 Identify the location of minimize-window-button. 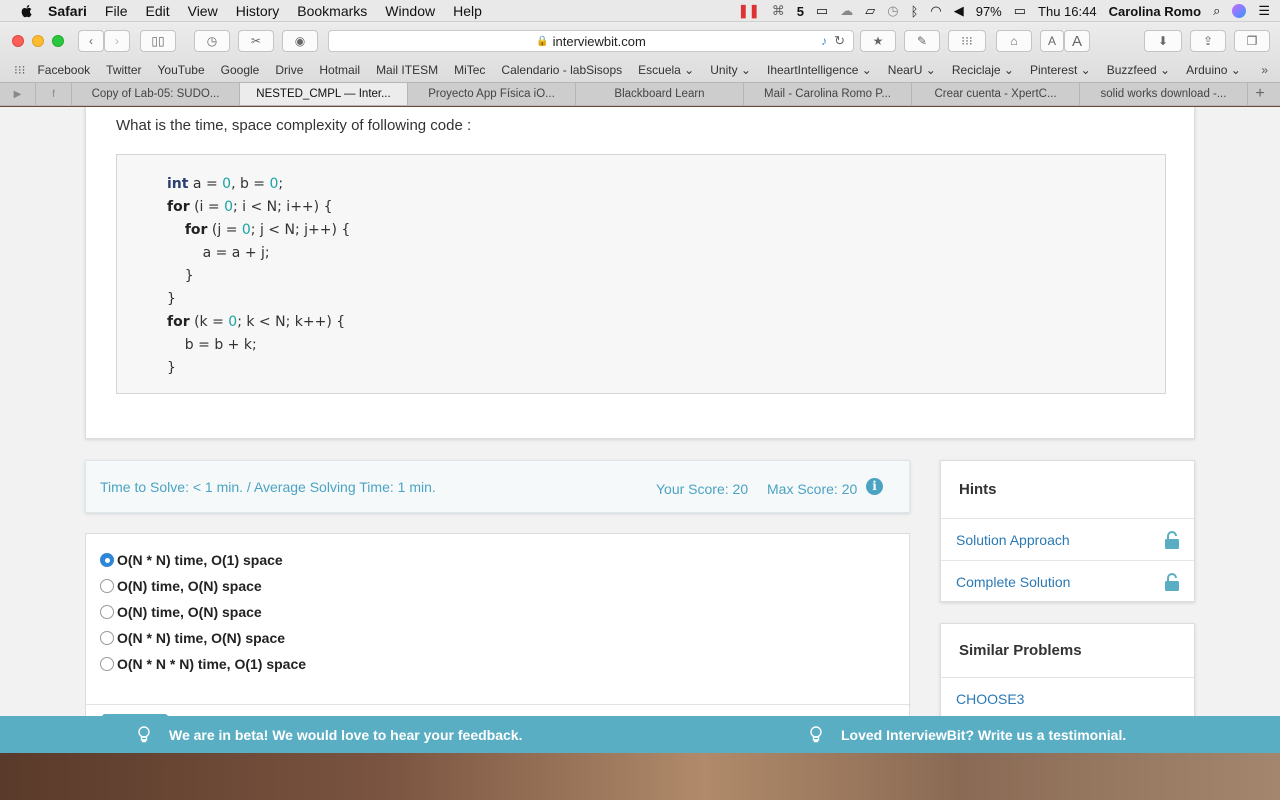
(38, 41).